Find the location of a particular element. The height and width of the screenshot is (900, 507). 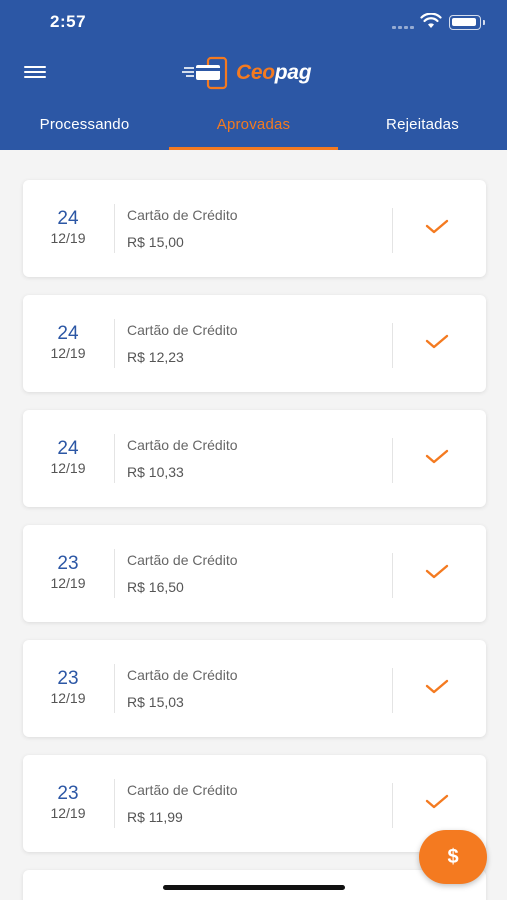

transaction-info: Cartão de Crédito R$ 16,50 is located at coordinates (182, 573).